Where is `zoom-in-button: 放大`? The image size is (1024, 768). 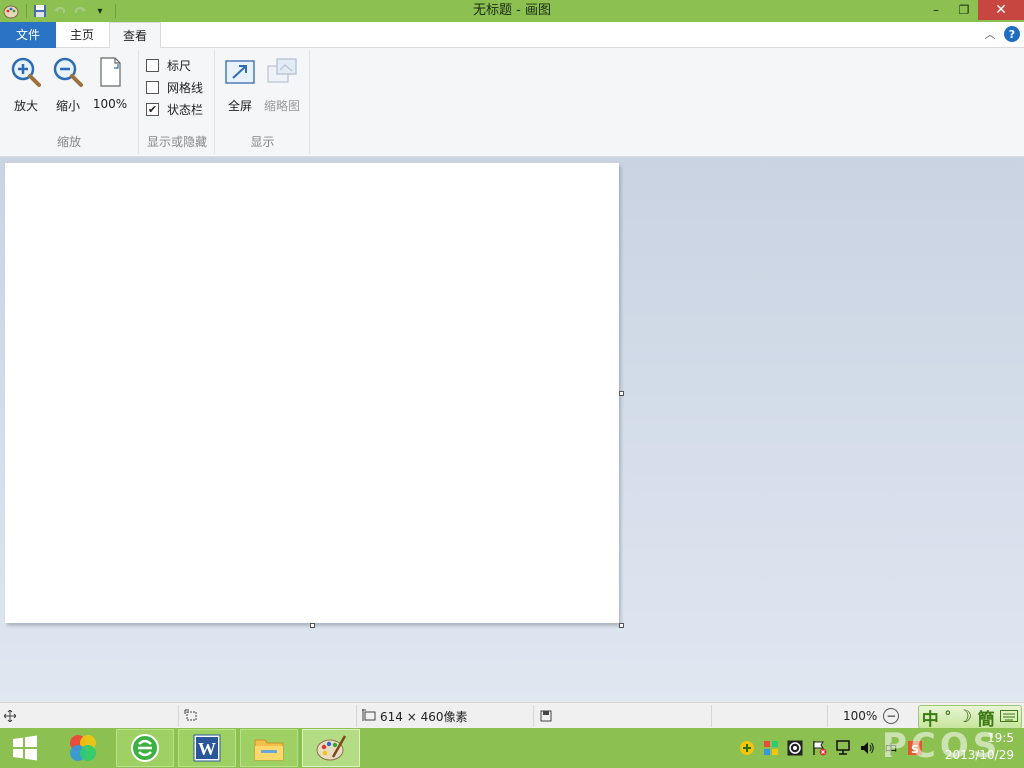
zoom-in-button: 放大 is located at coordinates (26, 84).